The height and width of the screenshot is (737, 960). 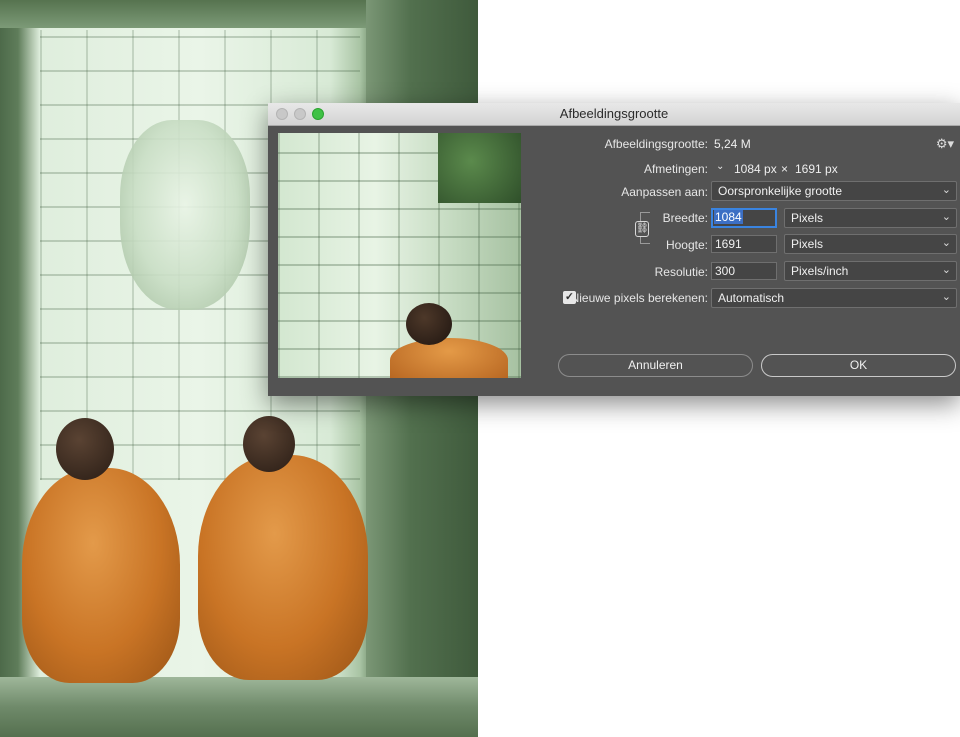 What do you see at coordinates (239, 707) in the screenshot?
I see `photo-window-sill` at bounding box center [239, 707].